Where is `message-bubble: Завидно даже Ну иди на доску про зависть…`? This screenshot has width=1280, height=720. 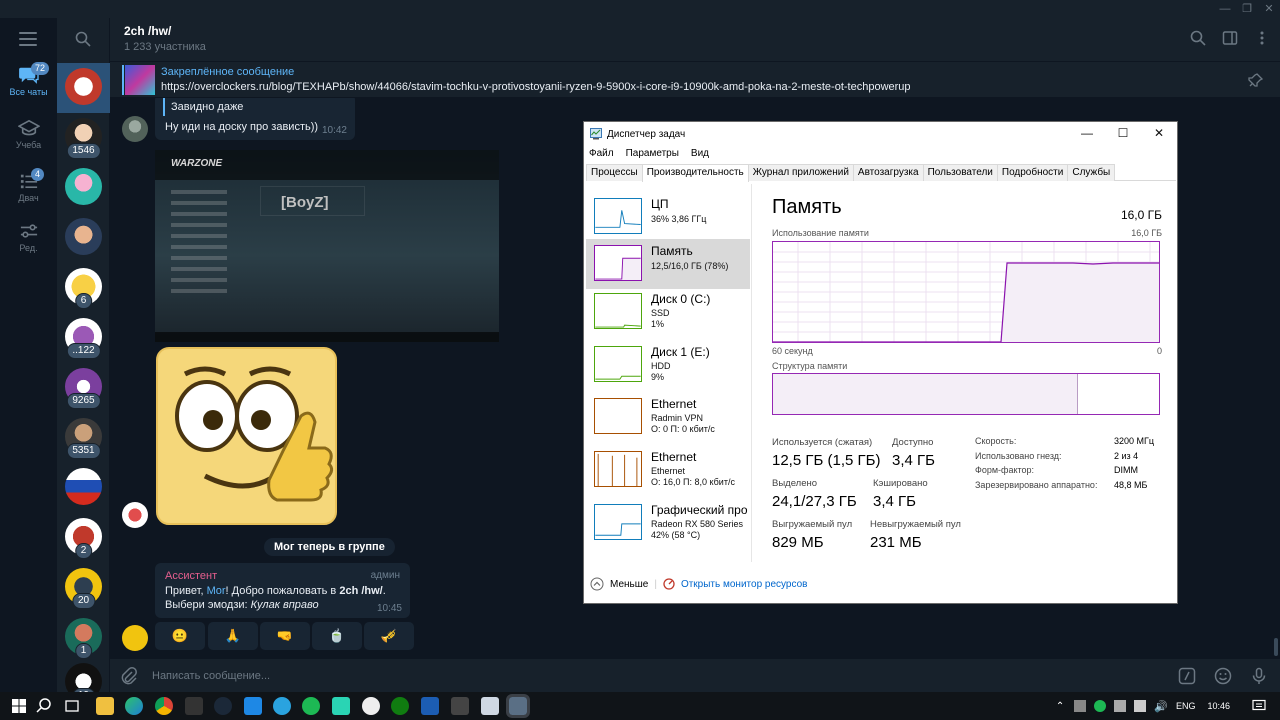
message-bubble: Завидно даже Ну иди на доску про зависть… is located at coordinates (255, 119).